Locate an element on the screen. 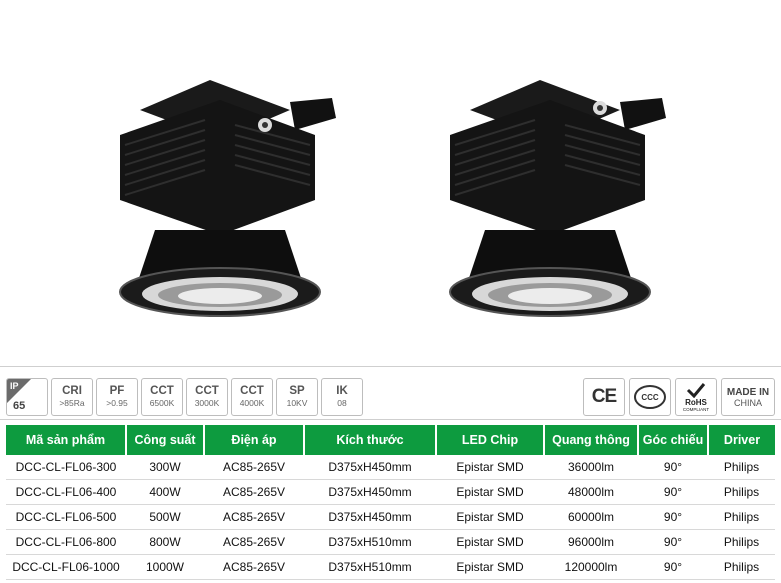  badge-pf: PF >0.95 is located at coordinates (117, 397).